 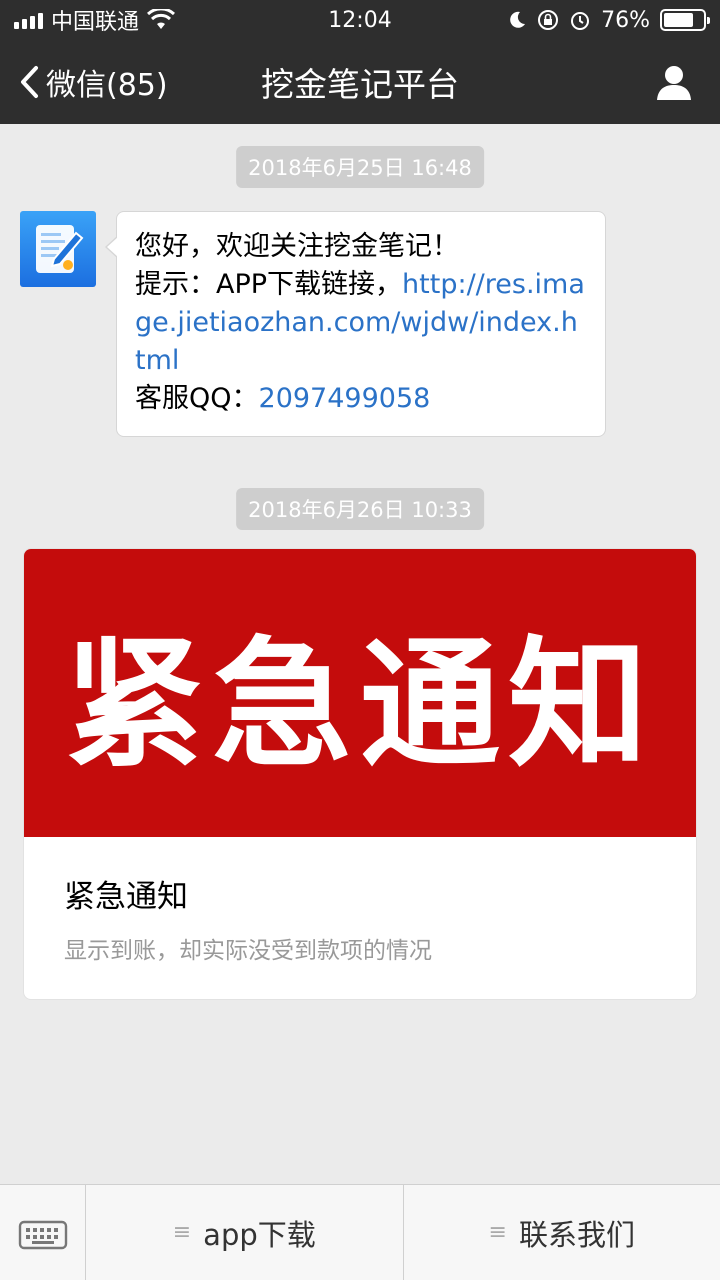 I want to click on menu-app-download: ≡ app下载, so click(x=245, y=1232).